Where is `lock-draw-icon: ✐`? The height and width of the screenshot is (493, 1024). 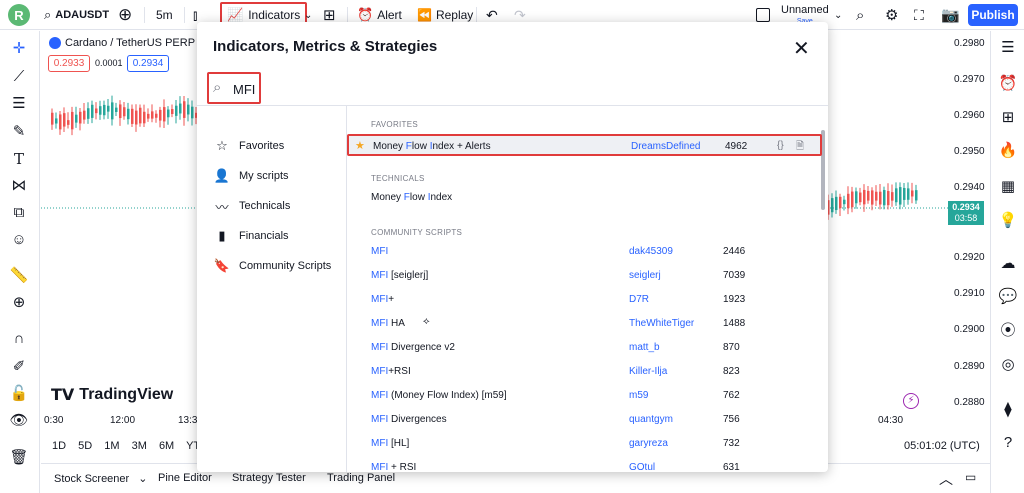
lock-draw-icon: ✐ is located at coordinates (19, 367).